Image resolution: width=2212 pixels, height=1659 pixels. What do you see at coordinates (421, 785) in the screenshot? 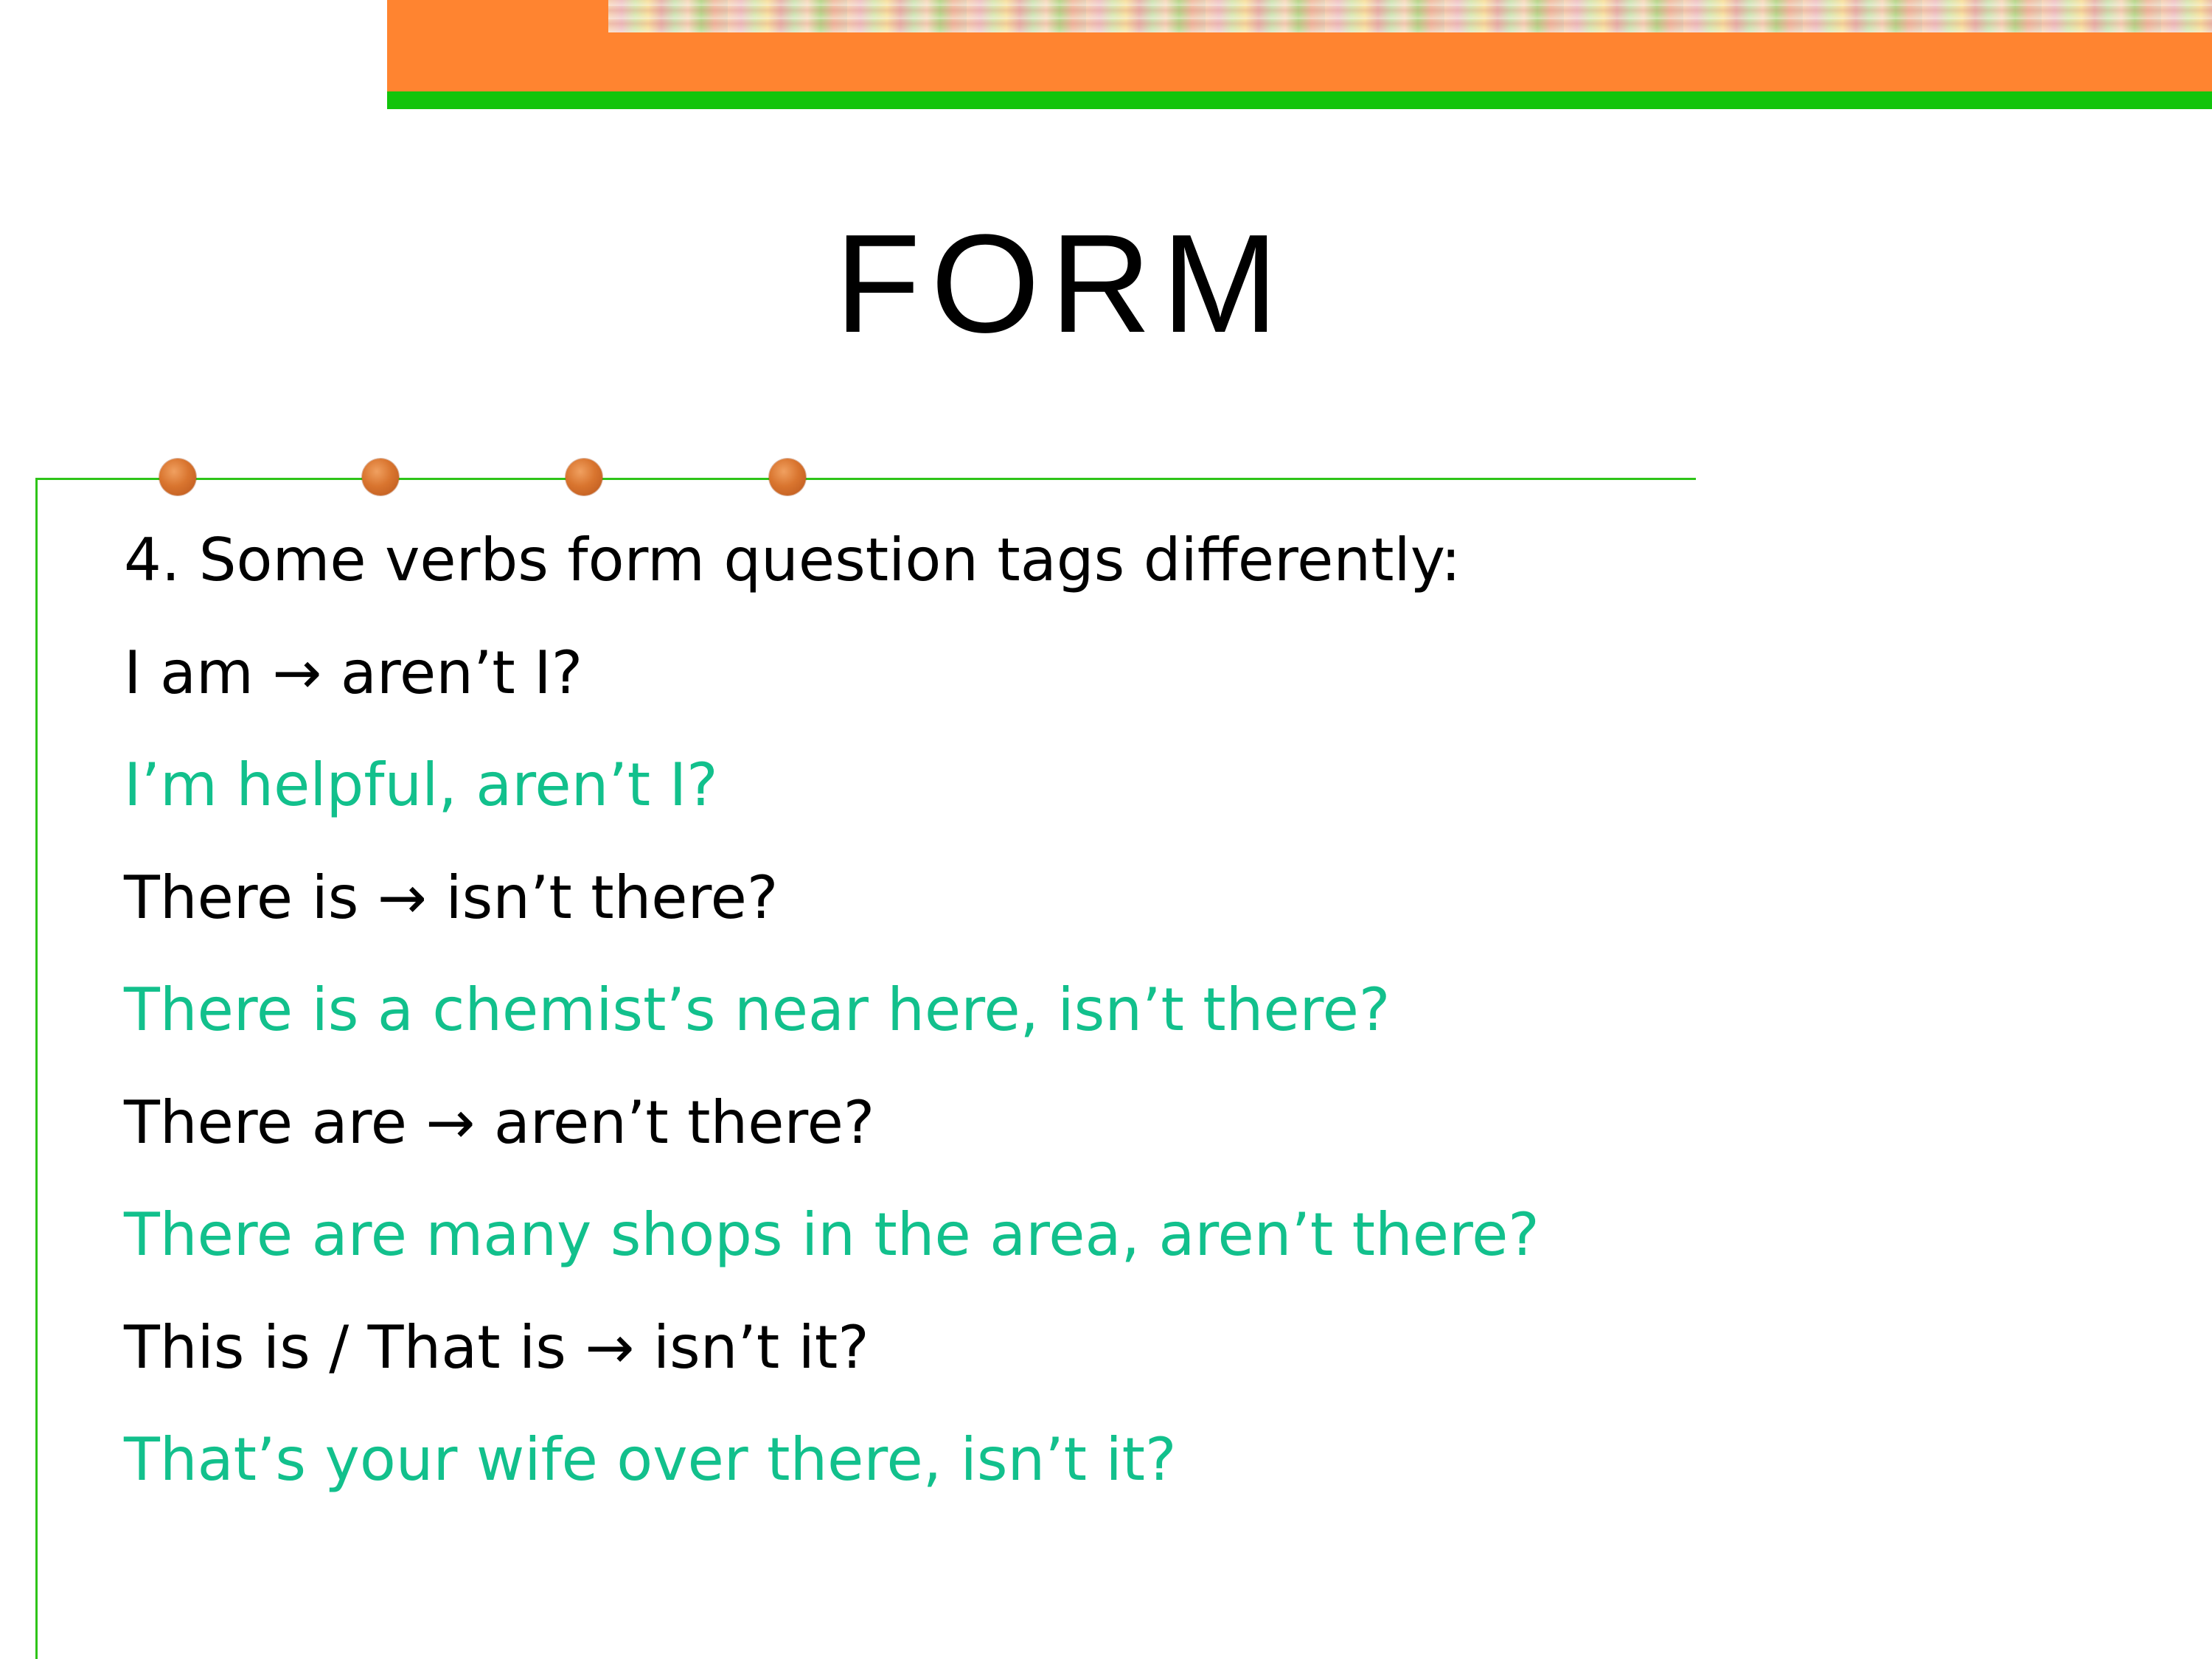
I see `example-i-am: I’m helpful, aren’t I?` at bounding box center [421, 785].